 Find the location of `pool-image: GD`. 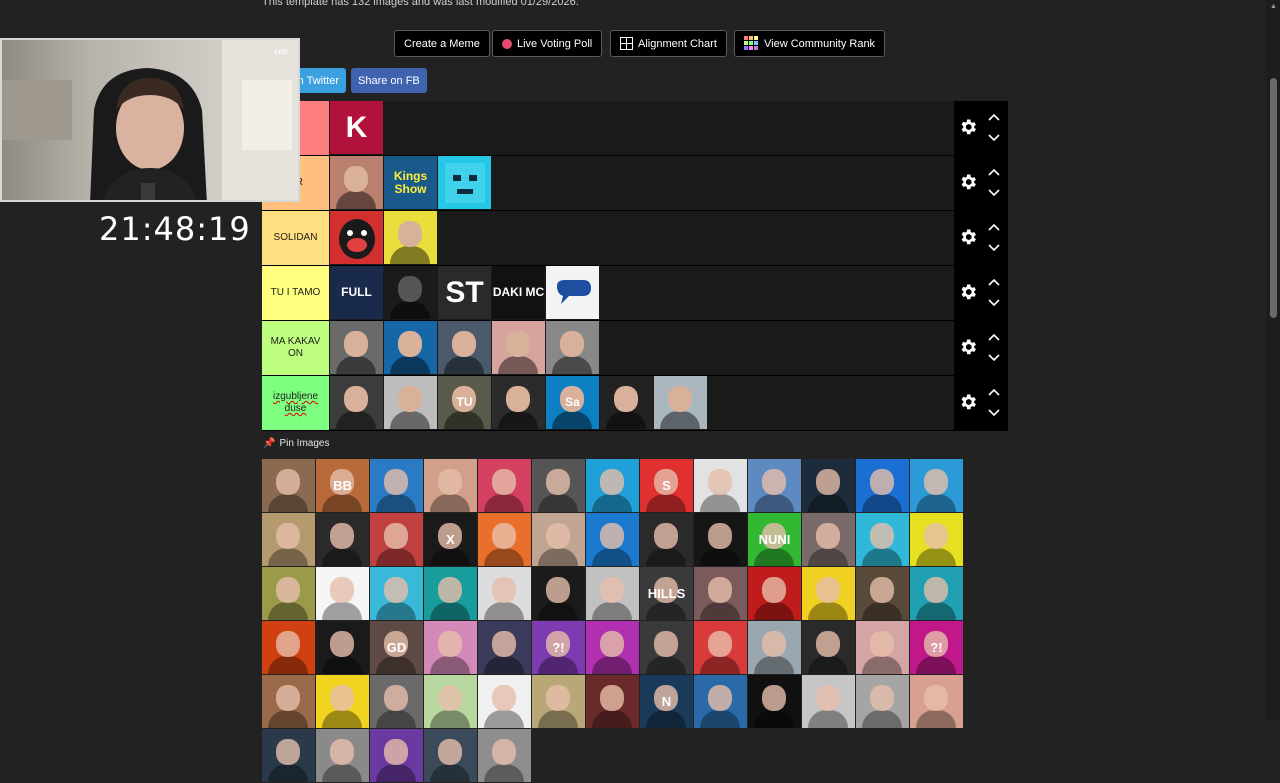

pool-image: GD is located at coordinates (396, 647).